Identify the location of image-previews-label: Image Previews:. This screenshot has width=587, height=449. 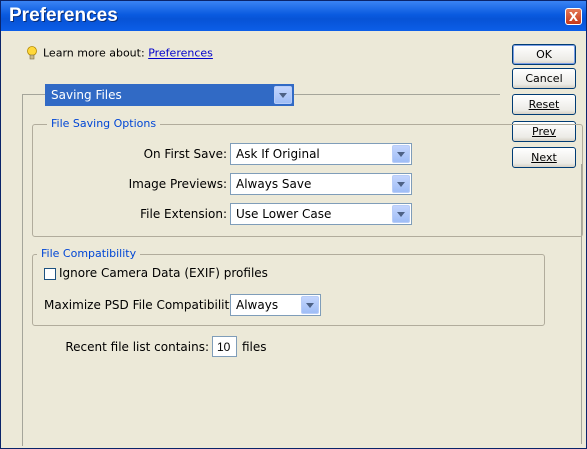
(177, 184).